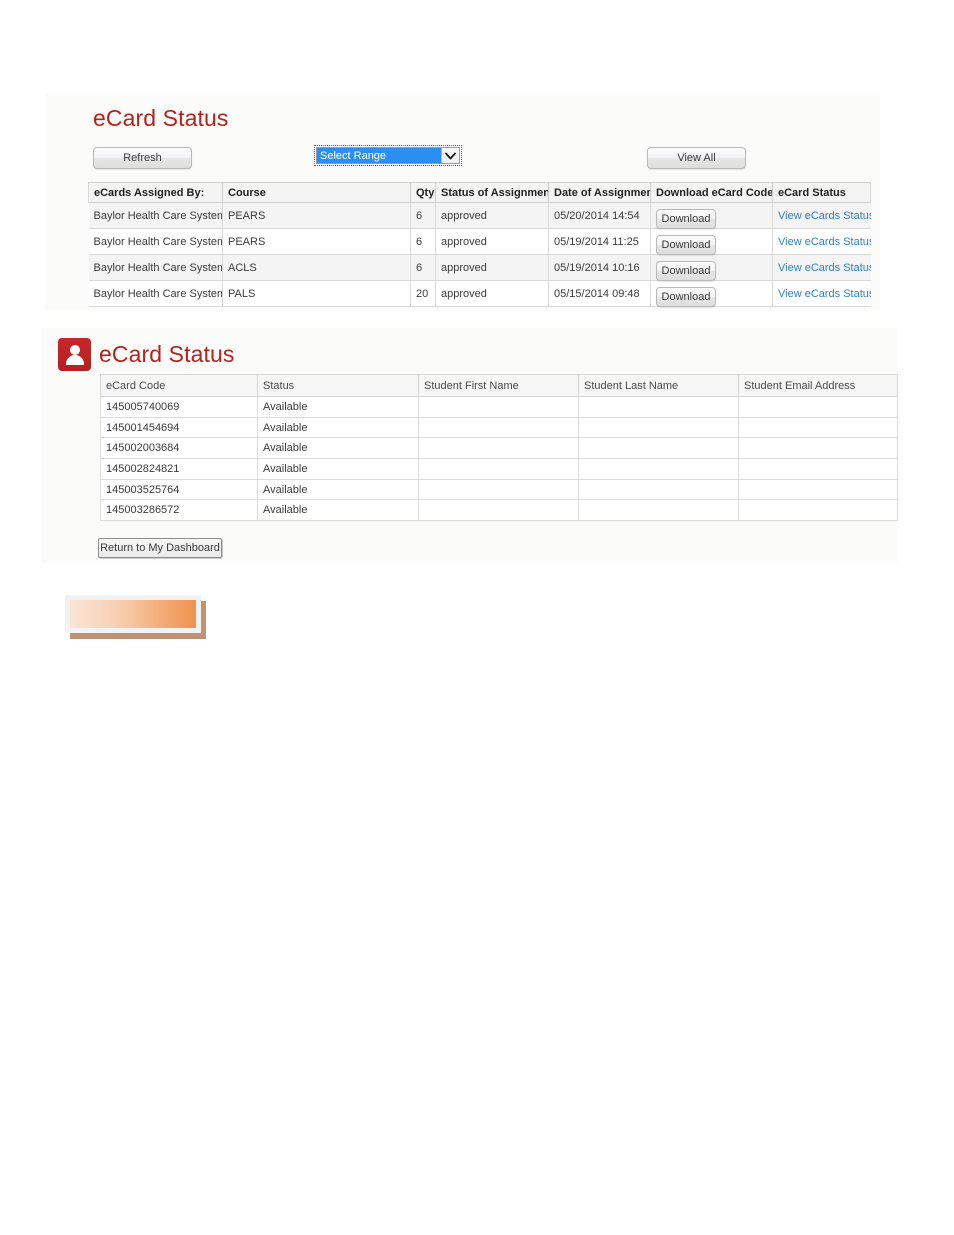 This screenshot has width=954, height=1235. Describe the element at coordinates (599, 215) in the screenshot. I see `cell-date: 05/20/2014 14:54` at that location.